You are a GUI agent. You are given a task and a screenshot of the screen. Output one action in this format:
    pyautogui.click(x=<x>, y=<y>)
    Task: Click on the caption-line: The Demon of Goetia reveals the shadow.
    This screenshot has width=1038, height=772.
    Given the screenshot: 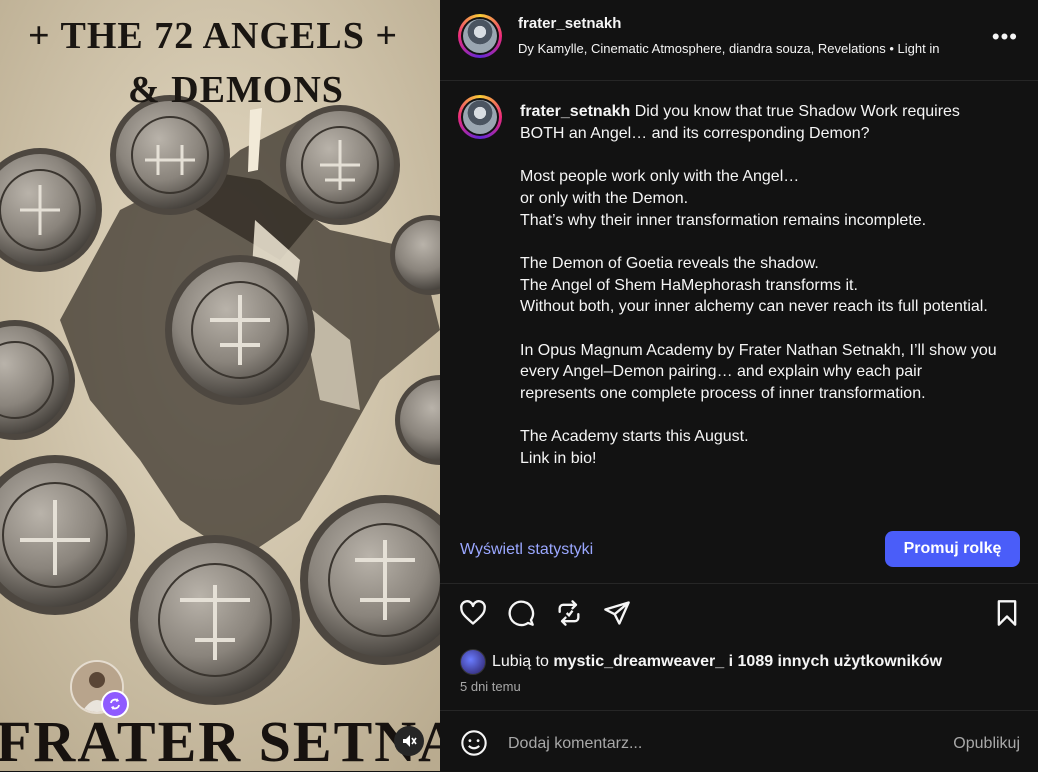 What is the action you would take?
    pyautogui.click(x=669, y=263)
    